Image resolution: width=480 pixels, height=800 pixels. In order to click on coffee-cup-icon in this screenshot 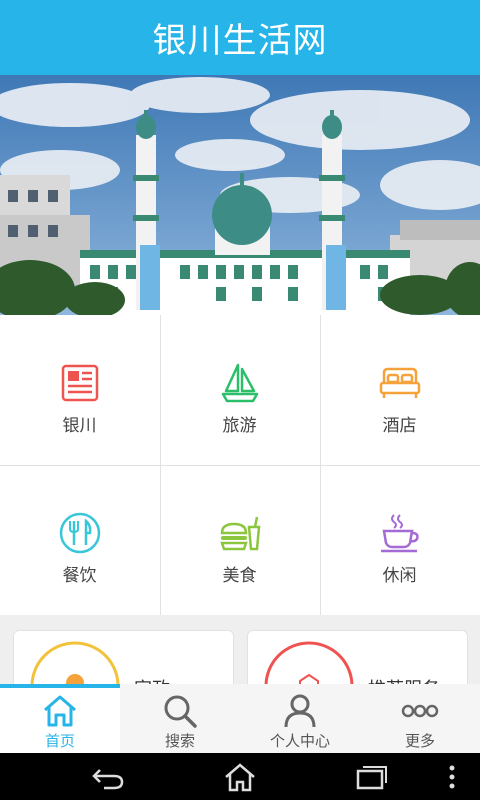, I will do `click(399, 533)`.